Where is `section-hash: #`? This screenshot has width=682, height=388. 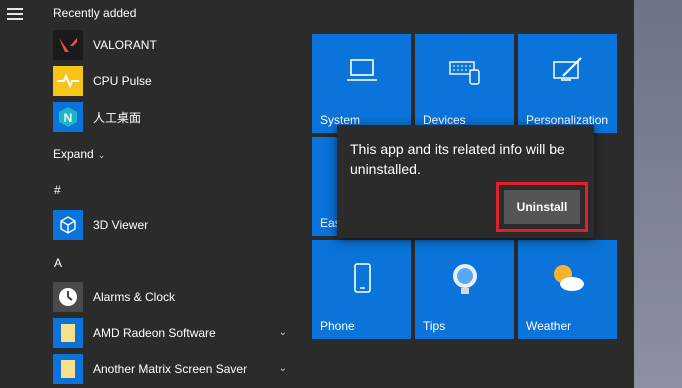 section-hash: # is located at coordinates (57, 190).